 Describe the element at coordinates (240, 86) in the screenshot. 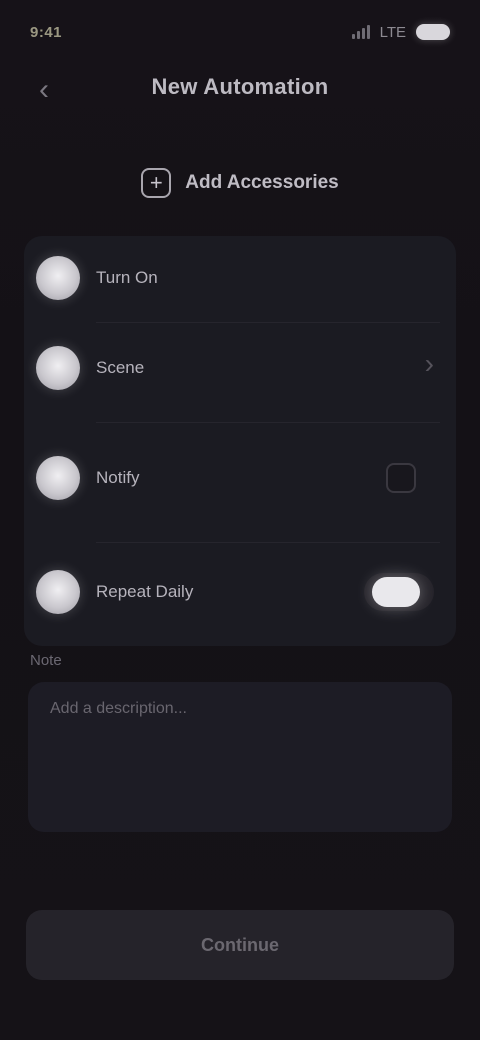

I see `page-title: New Automation` at that location.